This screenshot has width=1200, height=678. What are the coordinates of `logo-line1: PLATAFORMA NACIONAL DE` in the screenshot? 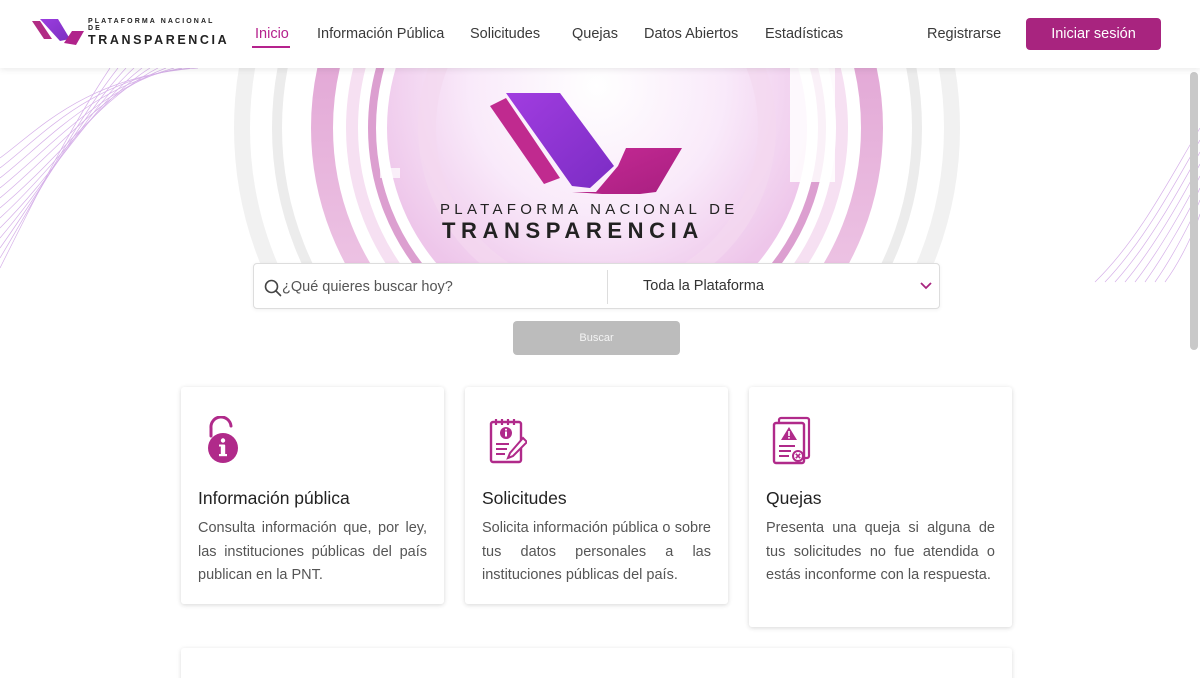 It's located at (151, 24).